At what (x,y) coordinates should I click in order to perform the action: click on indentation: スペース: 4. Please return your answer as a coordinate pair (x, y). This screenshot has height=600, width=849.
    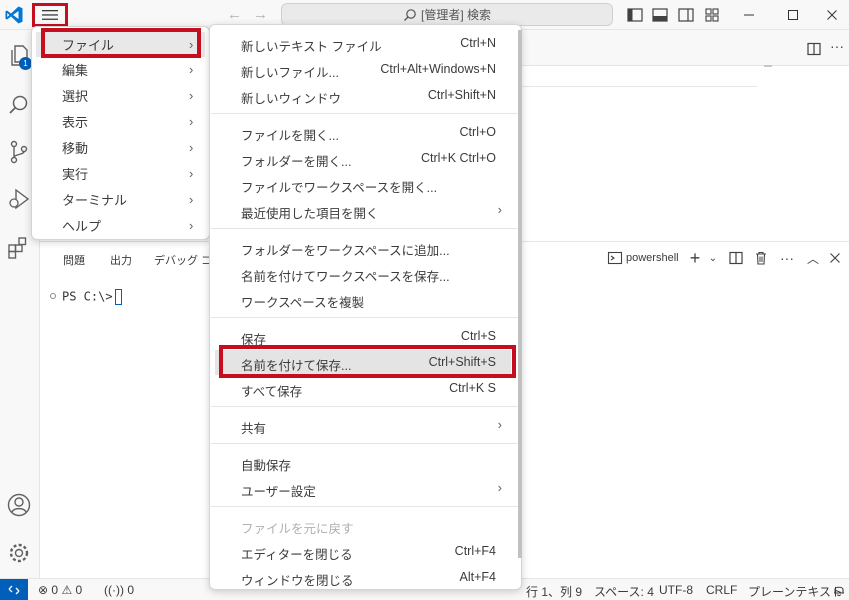
    Looking at the image, I should click on (624, 591).